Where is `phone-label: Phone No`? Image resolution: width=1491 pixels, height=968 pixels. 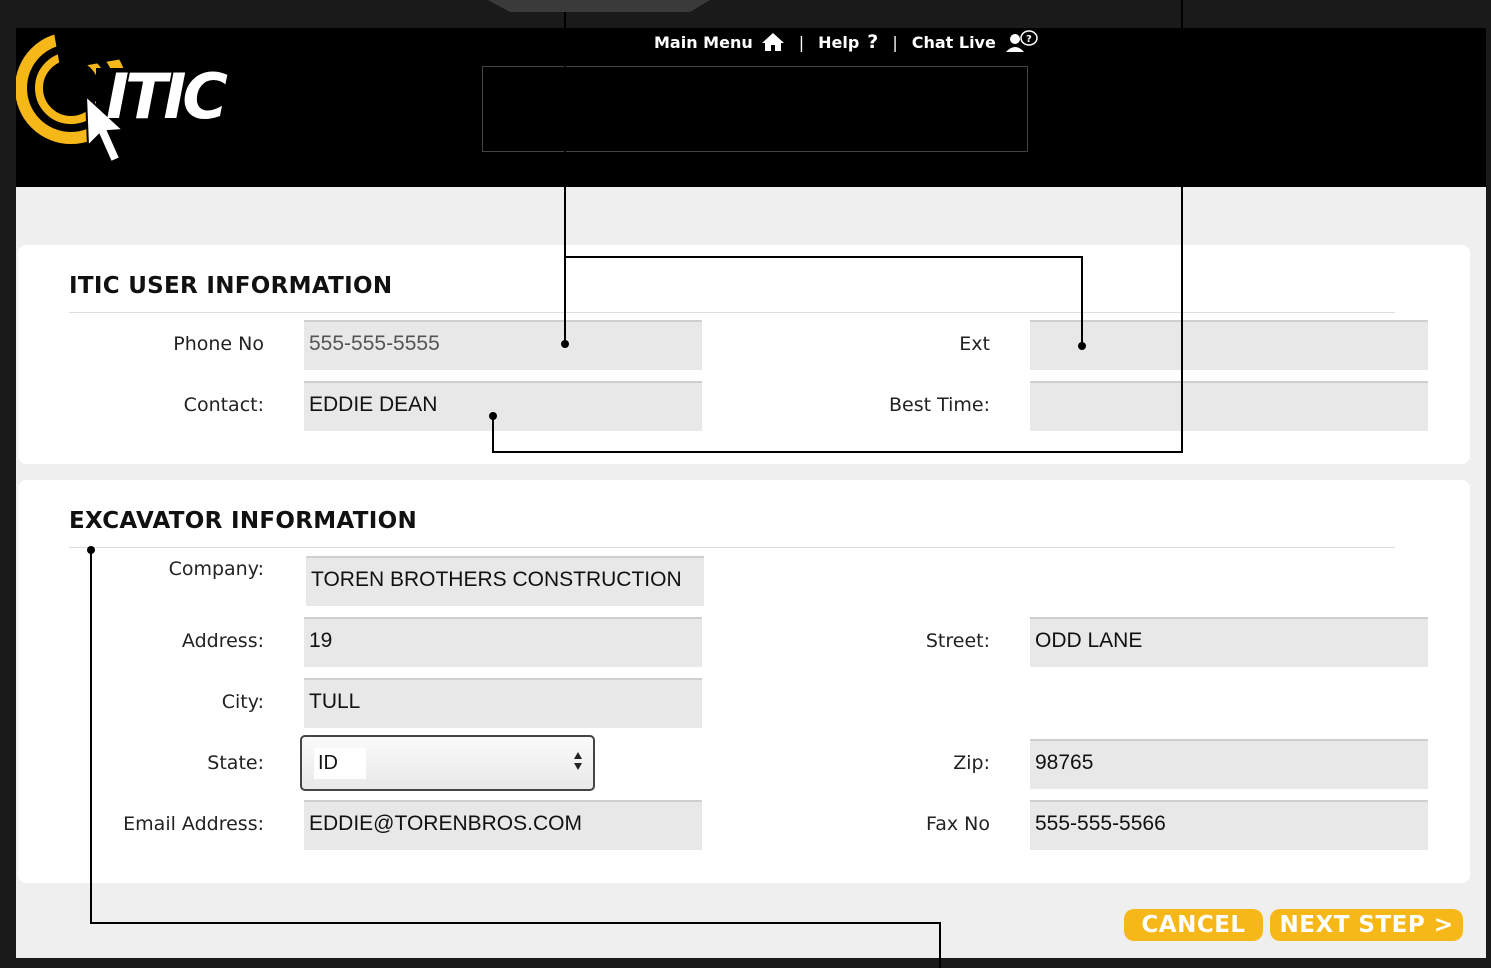
phone-label: Phone No is located at coordinates (218, 344).